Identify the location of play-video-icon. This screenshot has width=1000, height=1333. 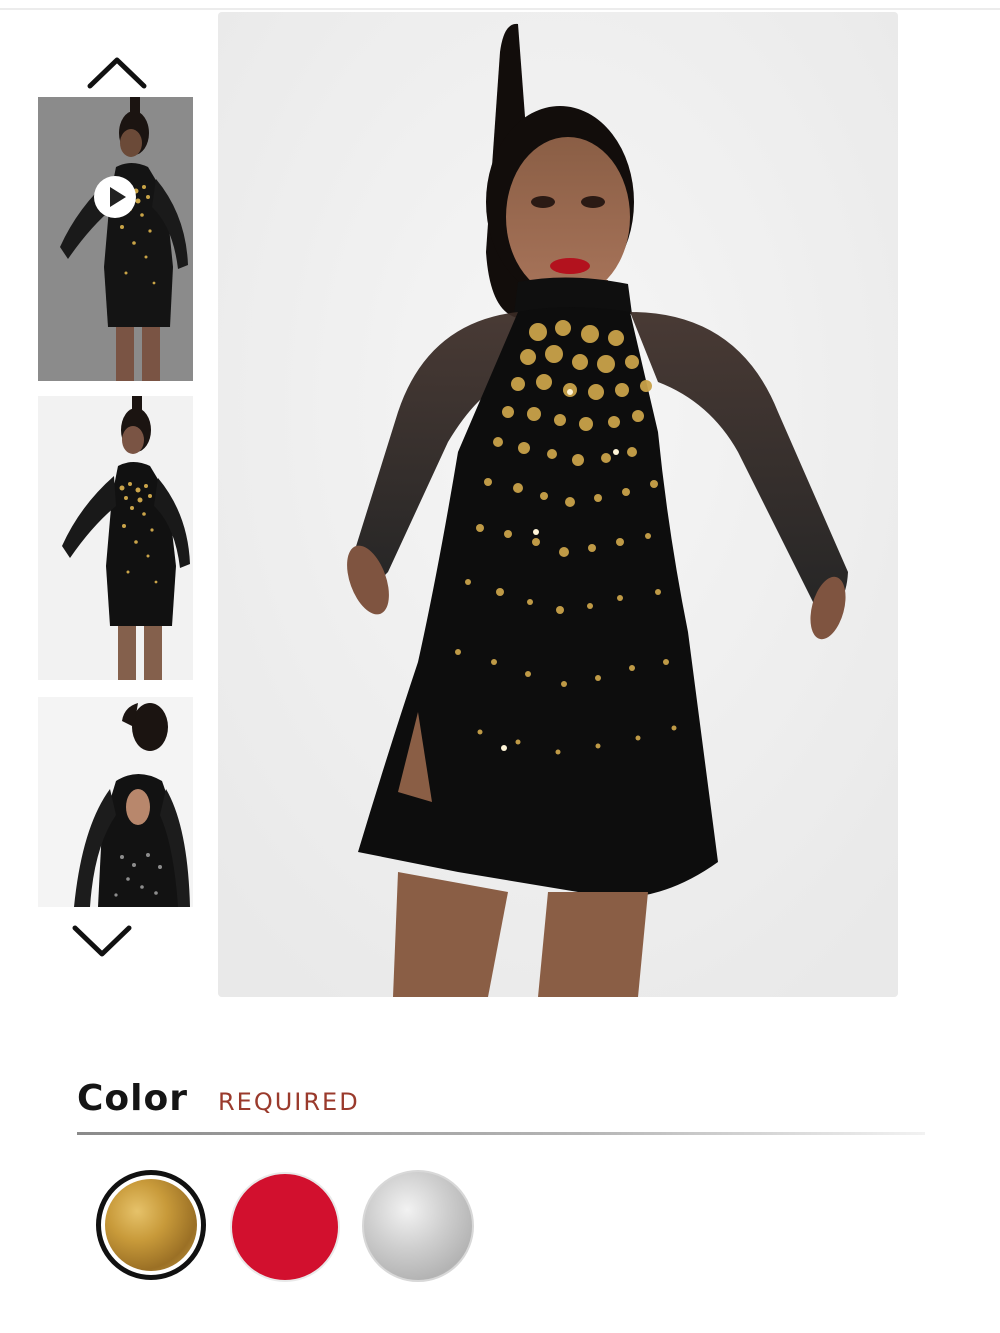
(115, 197).